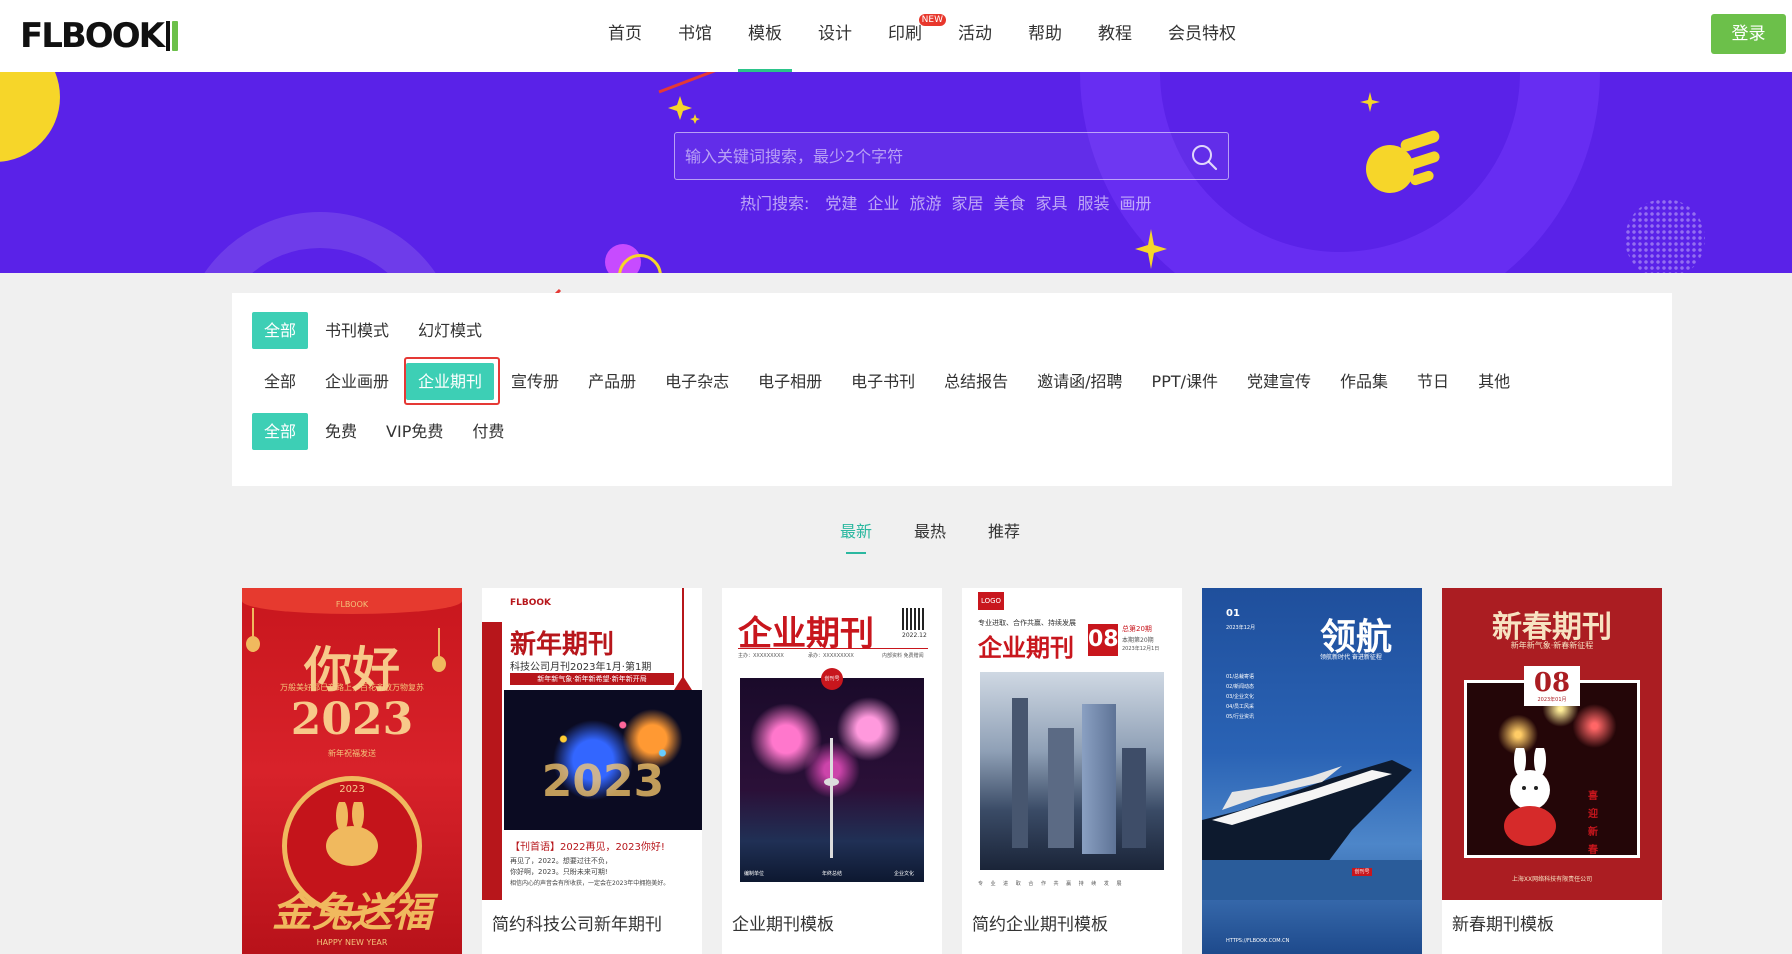 This screenshot has width=1792, height=954. Describe the element at coordinates (1748, 34) in the screenshot. I see `login-button: 登录` at that location.